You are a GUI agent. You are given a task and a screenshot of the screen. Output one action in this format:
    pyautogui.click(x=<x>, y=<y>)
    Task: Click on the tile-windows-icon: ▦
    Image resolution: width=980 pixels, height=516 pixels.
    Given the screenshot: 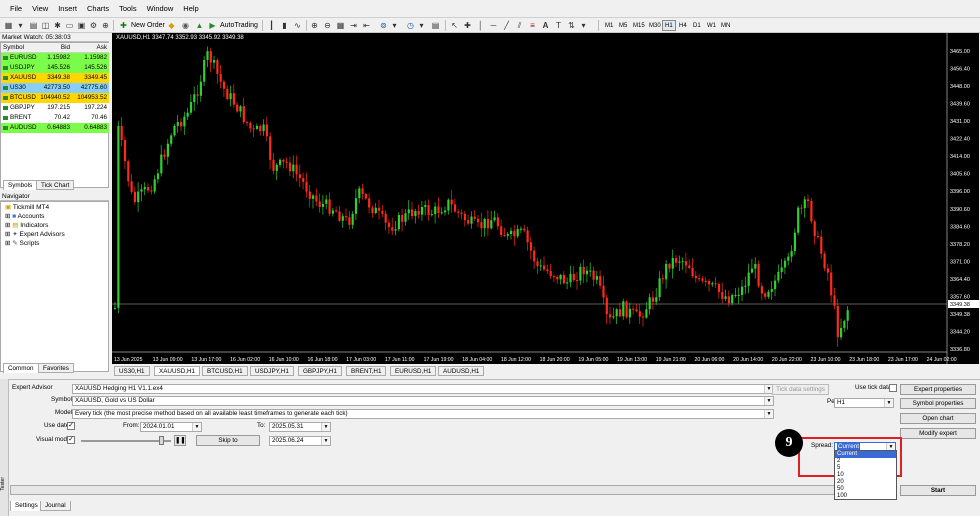 What is the action you would take?
    pyautogui.click(x=340, y=25)
    